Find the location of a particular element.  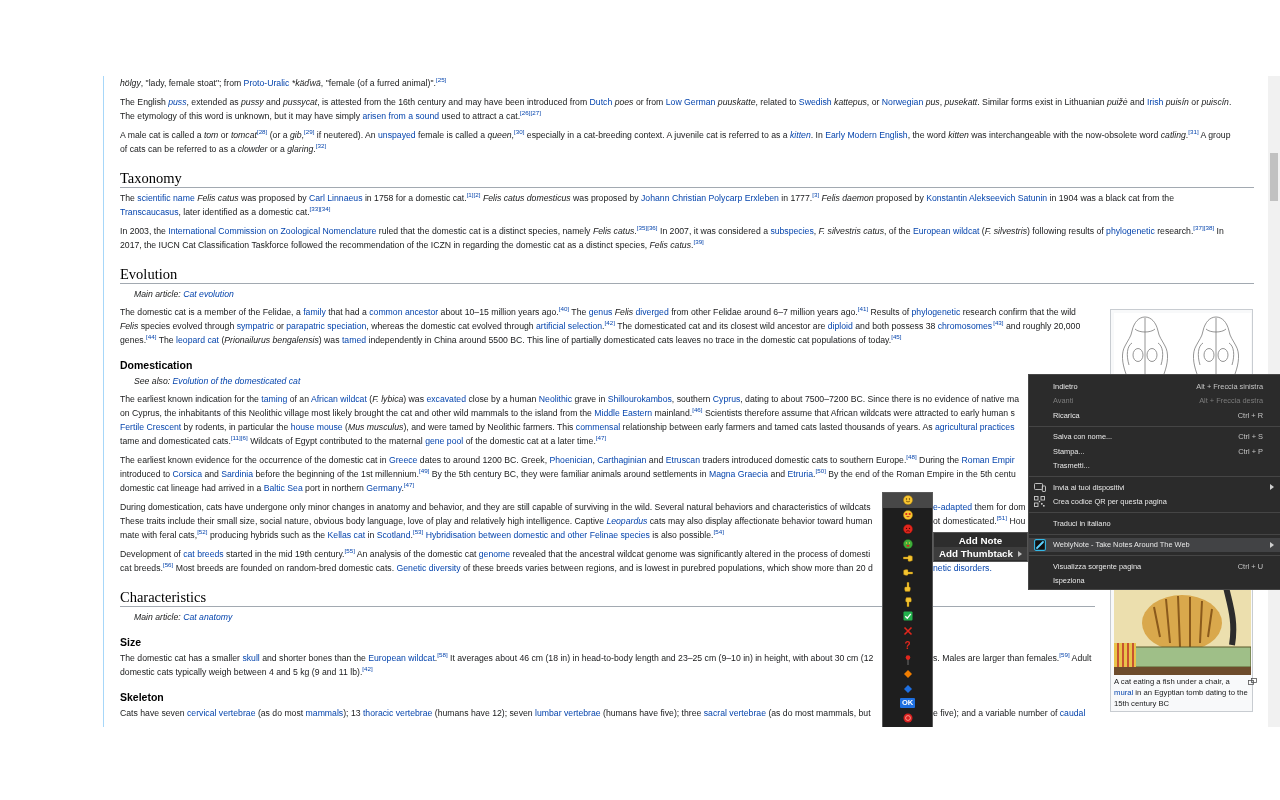

cross-icon is located at coordinates (907, 630).